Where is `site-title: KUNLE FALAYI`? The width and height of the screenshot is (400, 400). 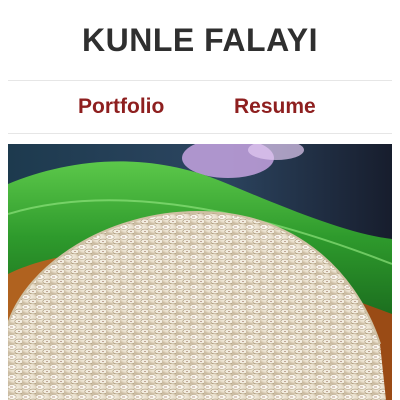
site-title: KUNLE FALAYI is located at coordinates (200, 40).